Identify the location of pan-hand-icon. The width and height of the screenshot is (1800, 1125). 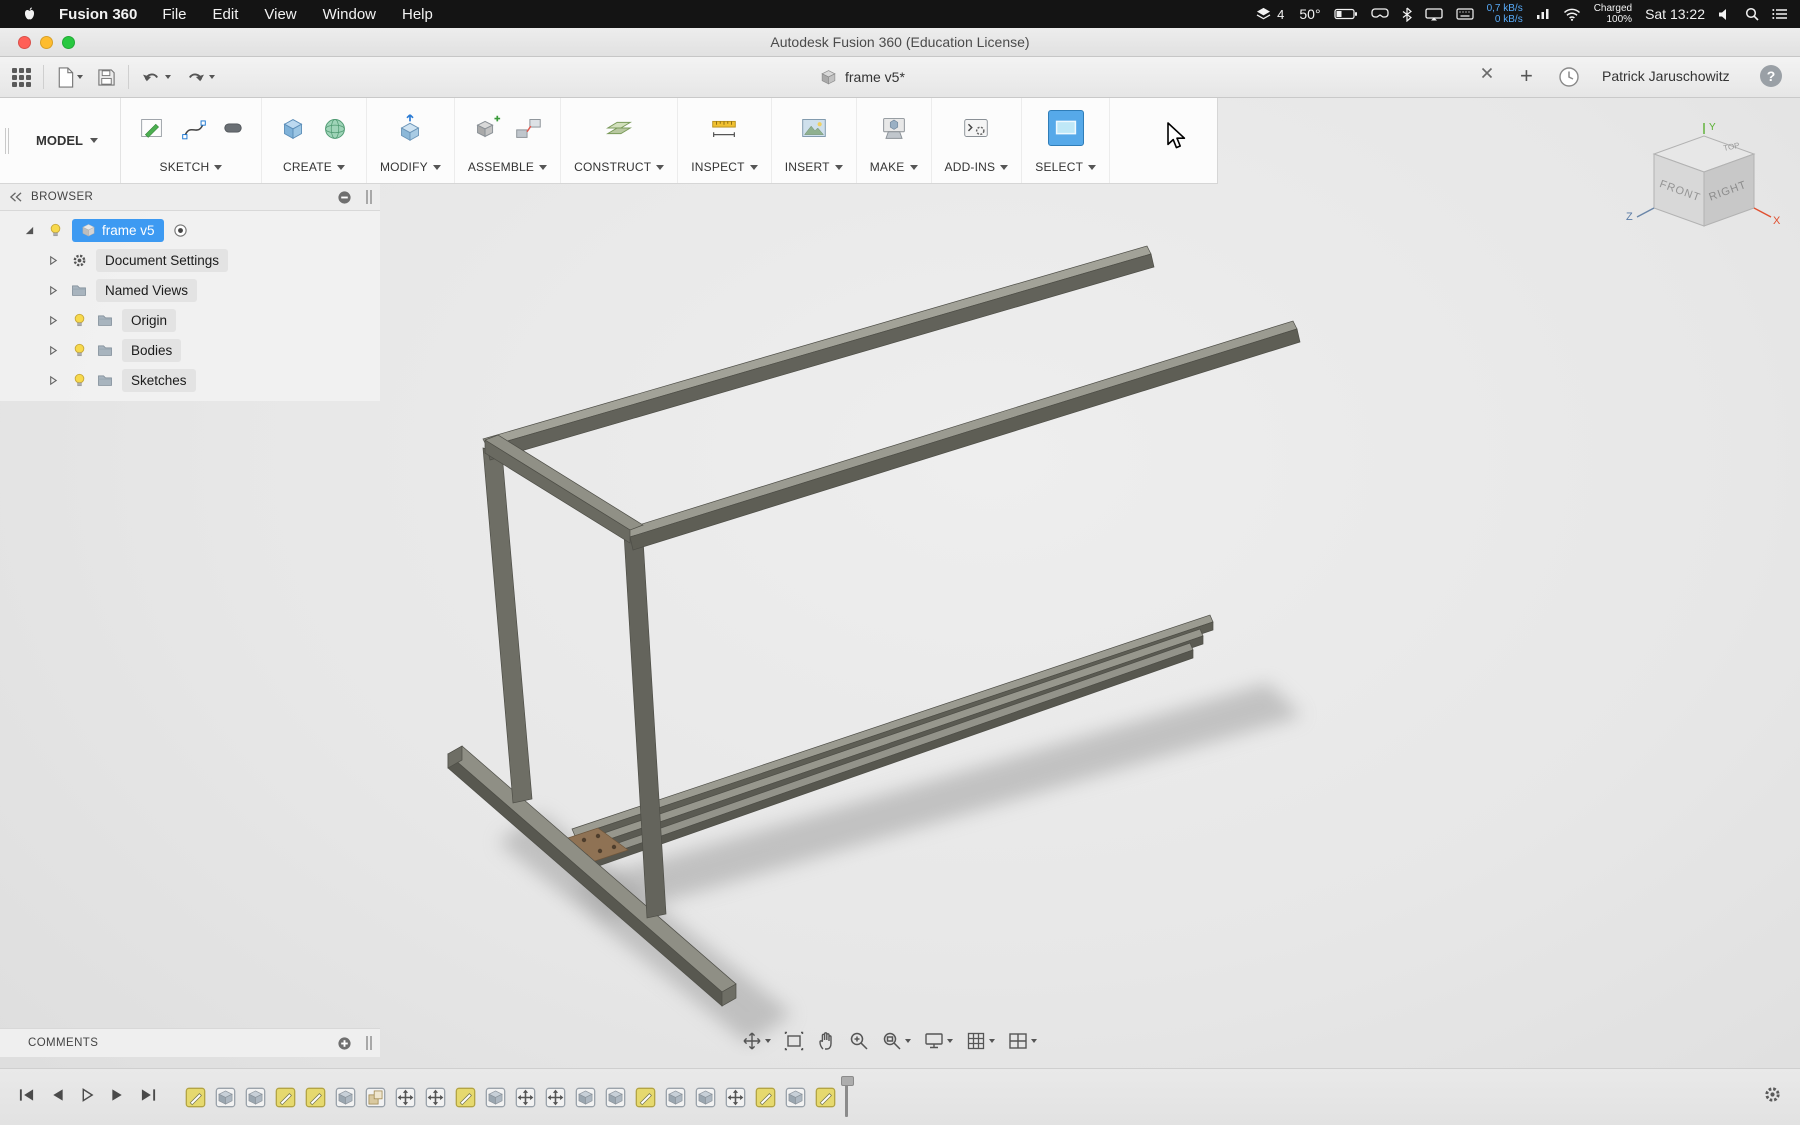
(826, 1041).